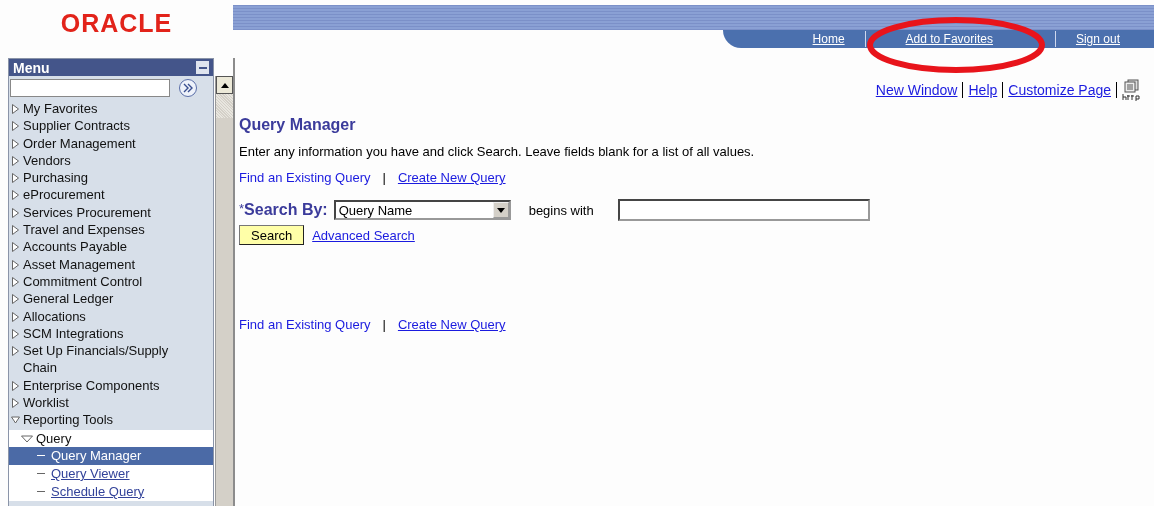 The height and width of the screenshot is (506, 1154). I want to click on menu-item: Purchasing, so click(111, 178).